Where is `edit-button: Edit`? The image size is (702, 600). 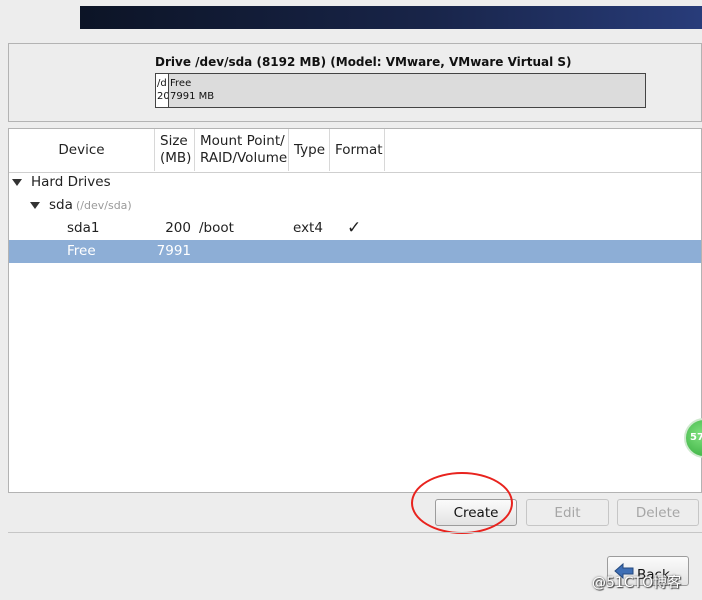 edit-button: Edit is located at coordinates (567, 512).